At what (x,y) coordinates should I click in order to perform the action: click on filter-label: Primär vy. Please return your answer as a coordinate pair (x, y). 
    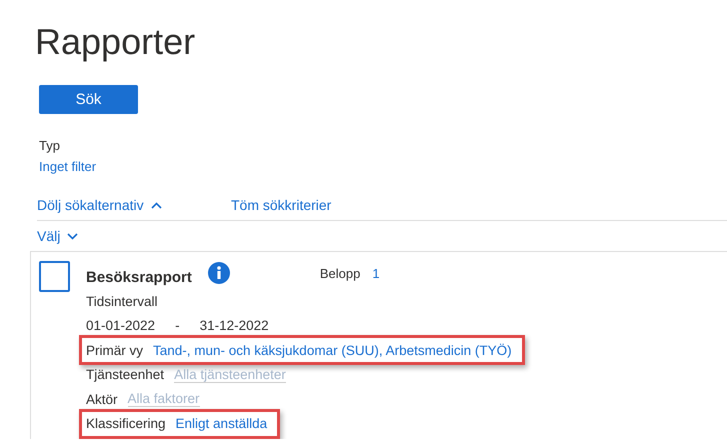
    Looking at the image, I should click on (114, 350).